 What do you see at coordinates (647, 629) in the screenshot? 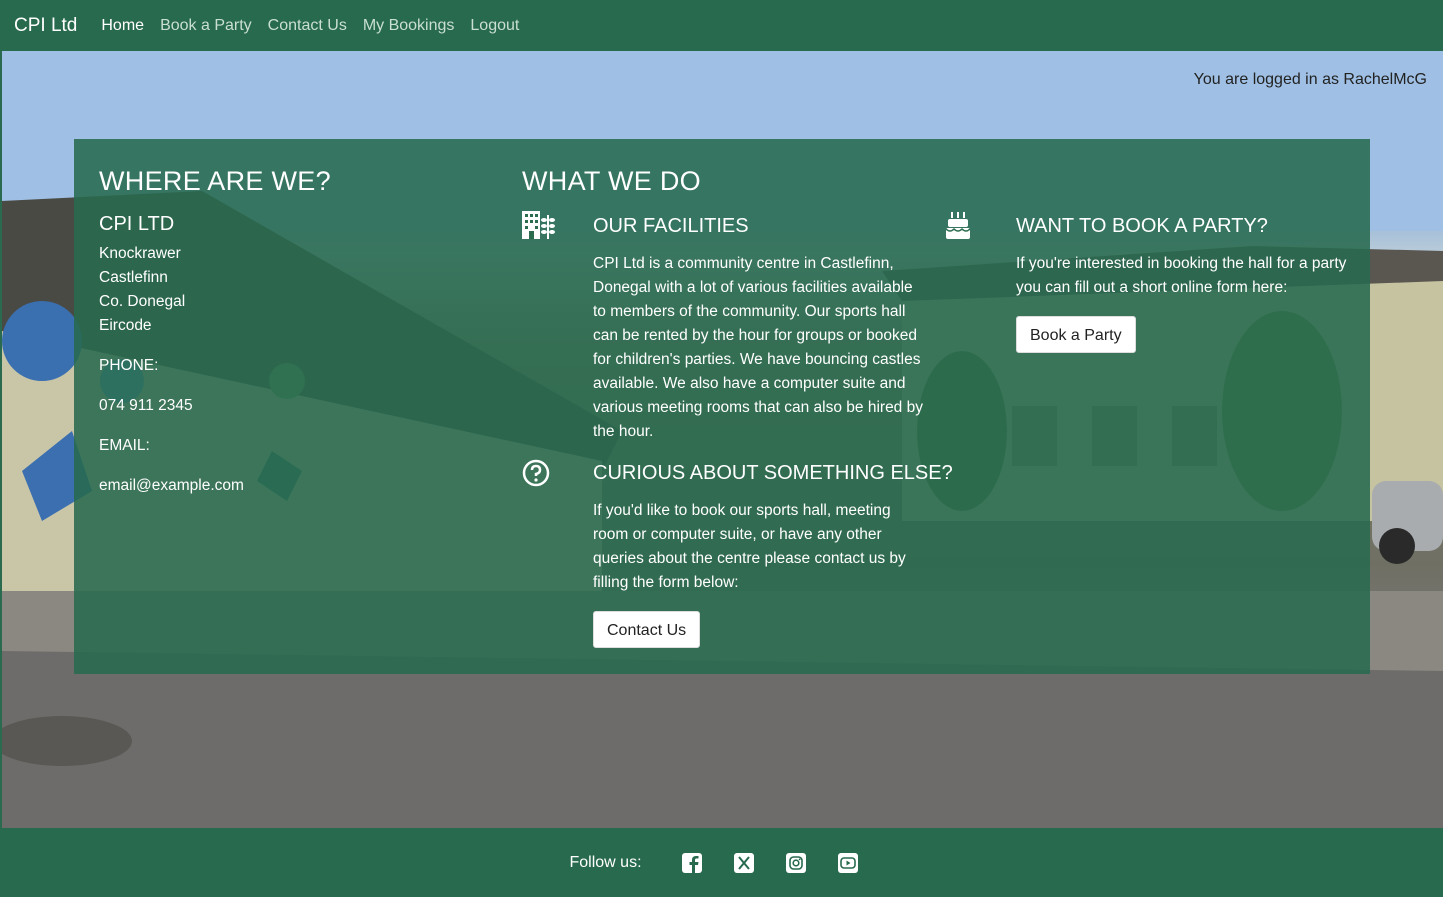
I see `contact-us-button: Contact Us` at bounding box center [647, 629].